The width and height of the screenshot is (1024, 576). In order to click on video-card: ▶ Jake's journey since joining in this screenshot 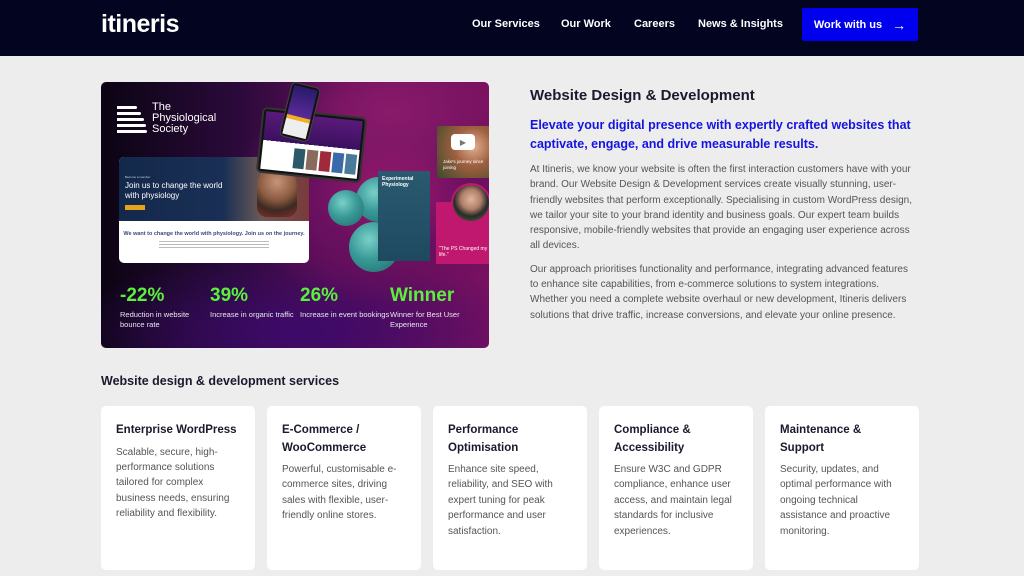, I will do `click(463, 152)`.